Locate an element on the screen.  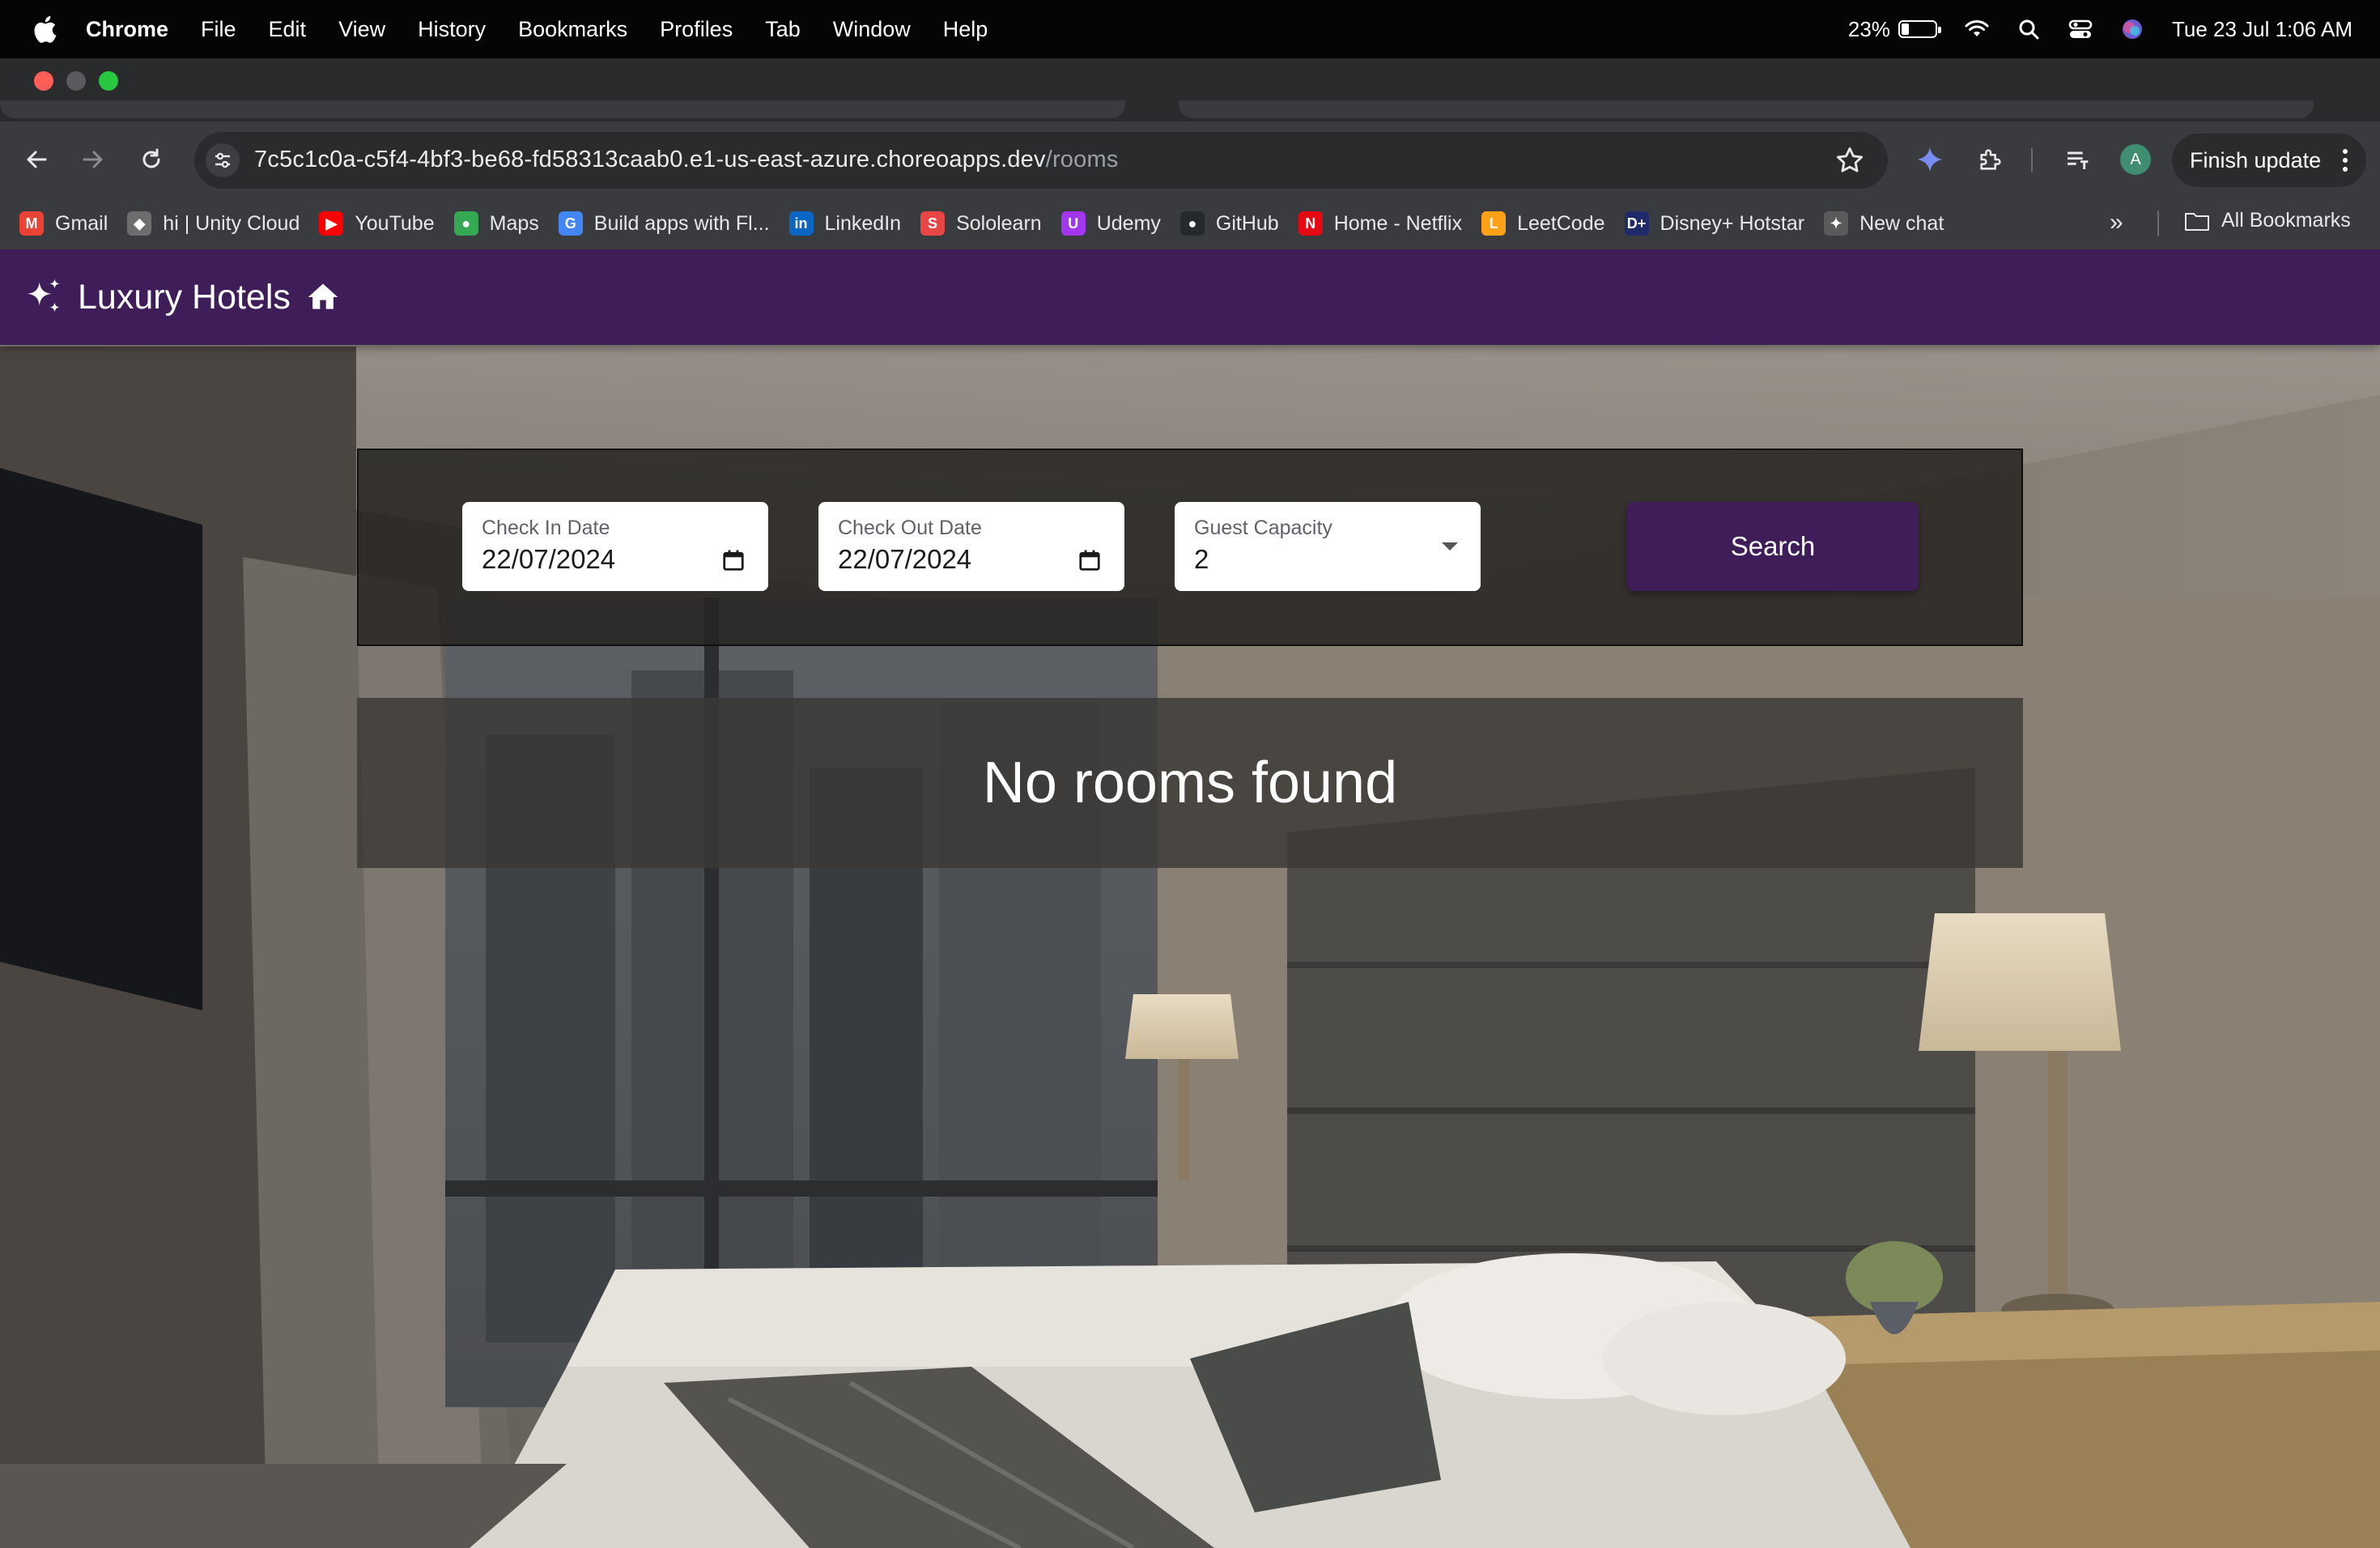
bookmarks-overflow-chevron-icon: » is located at coordinates (2116, 222).